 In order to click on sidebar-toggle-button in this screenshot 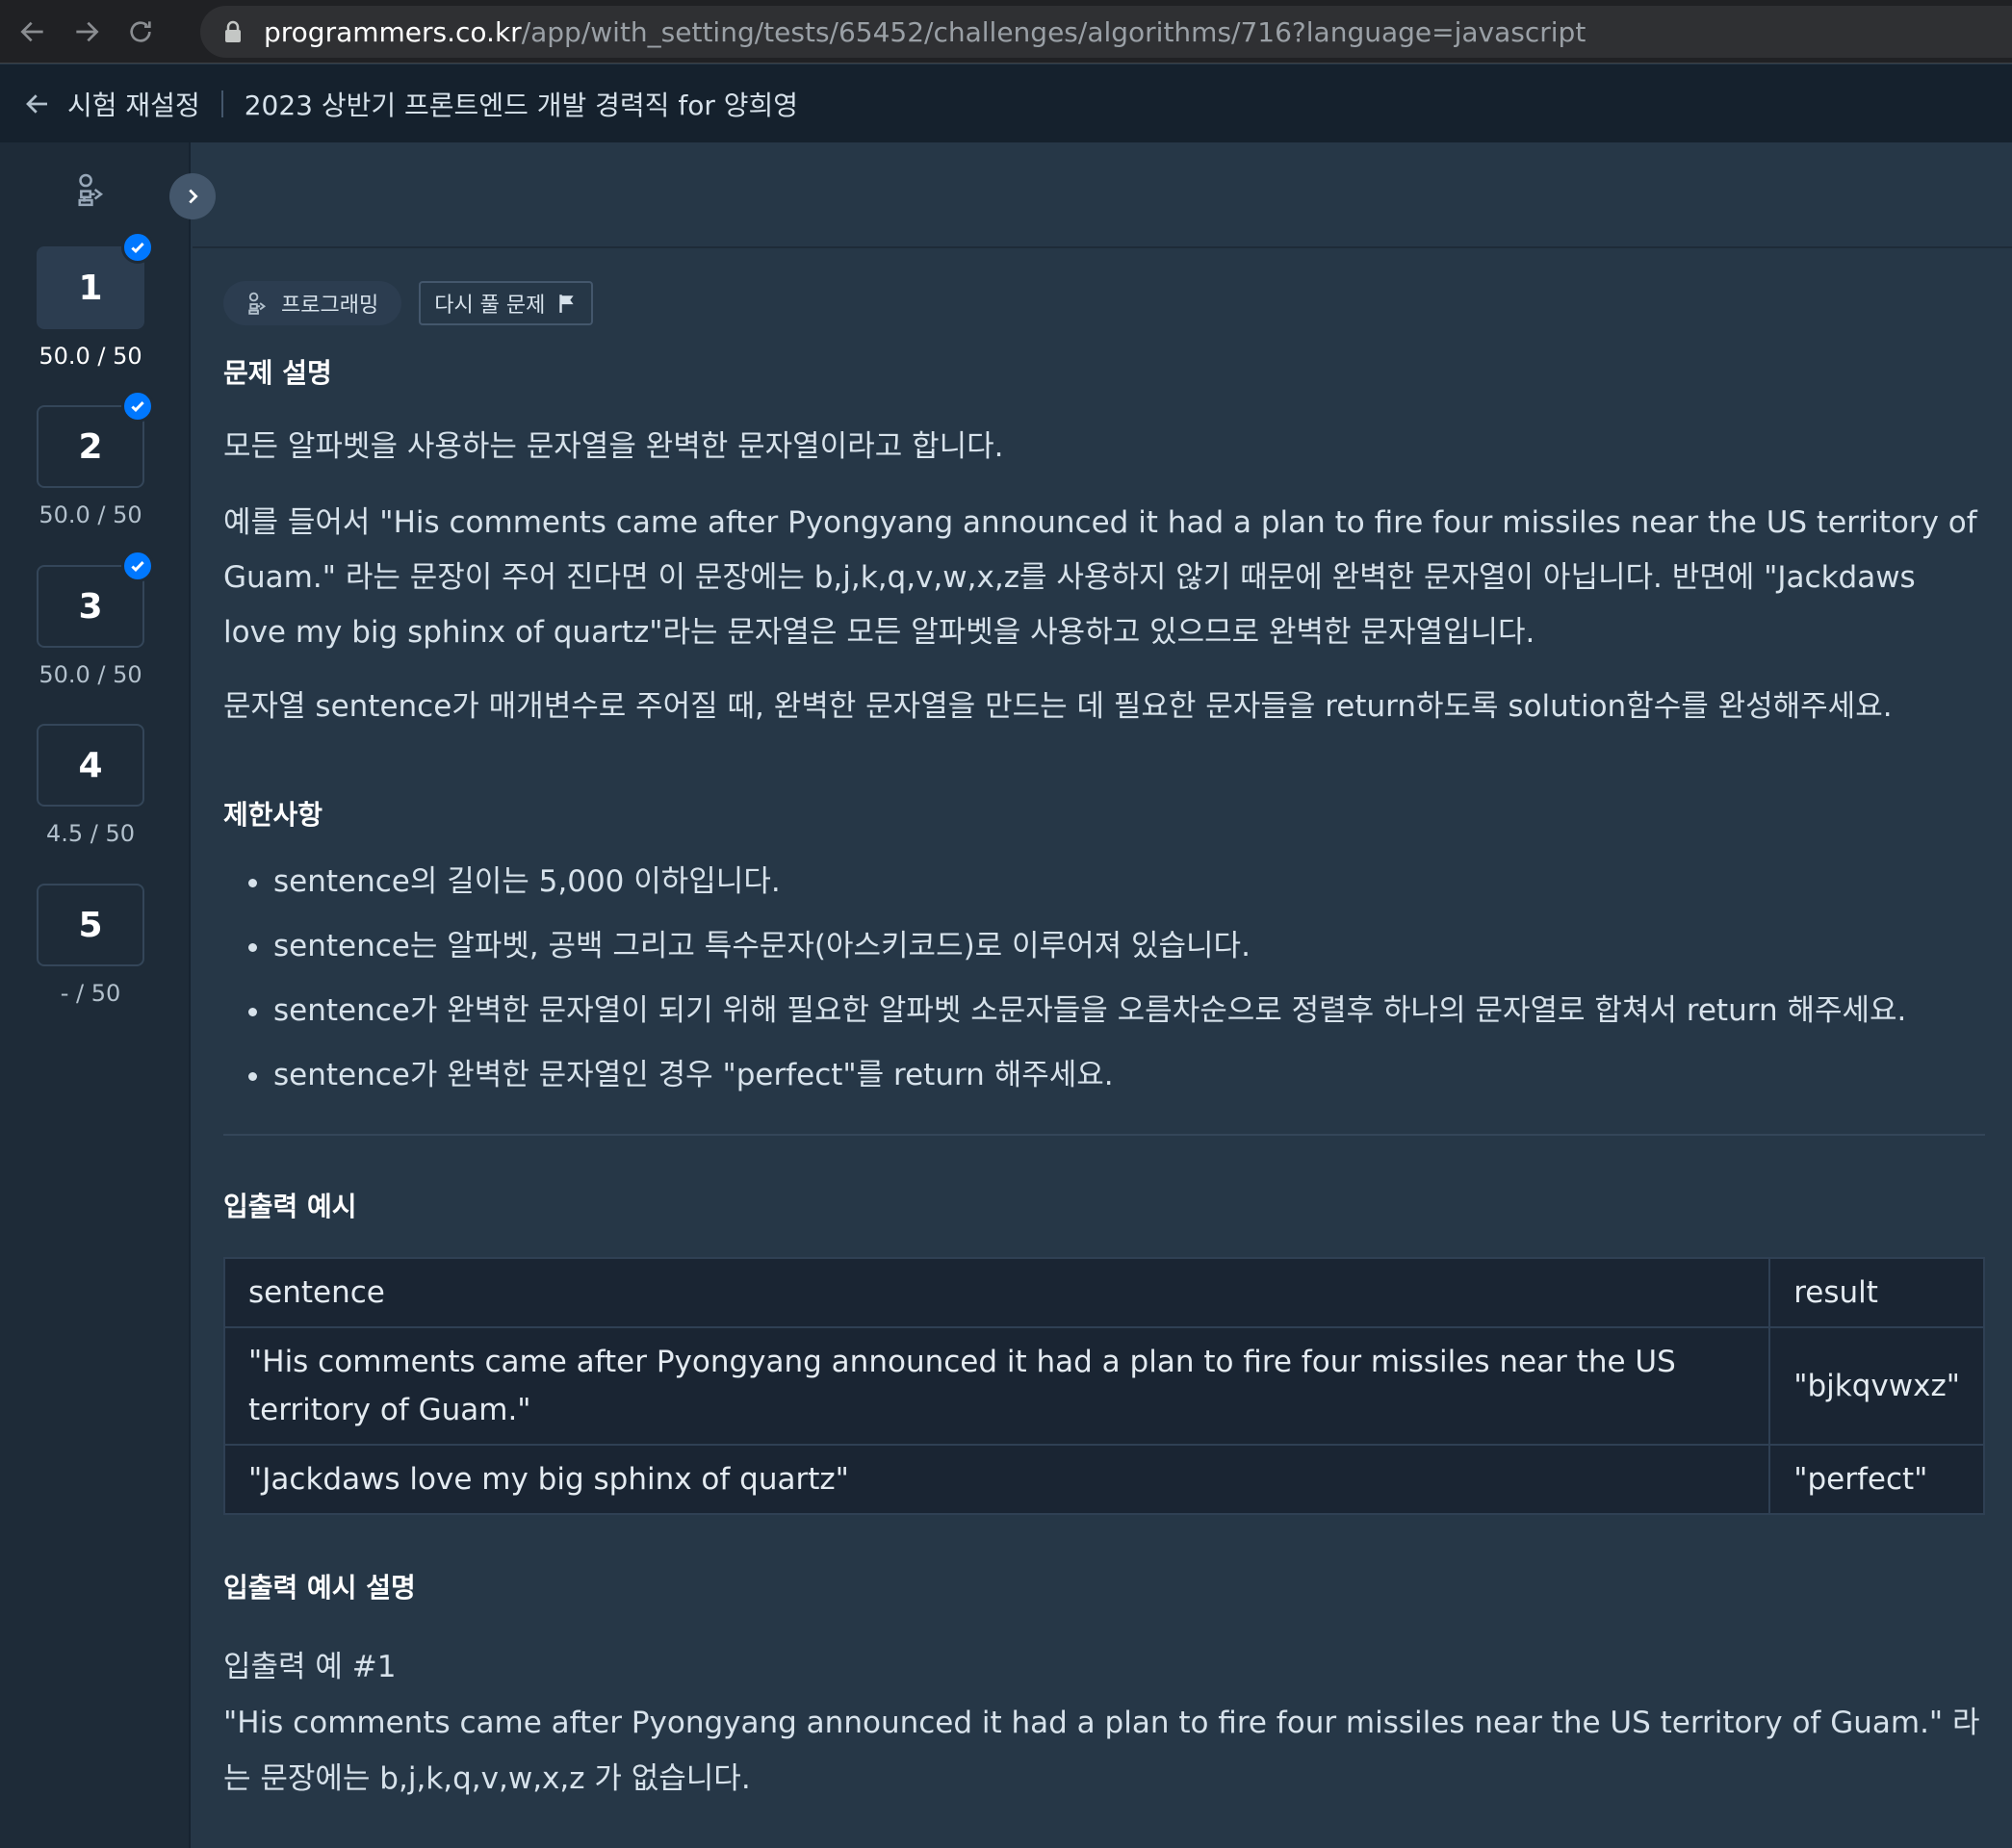, I will do `click(193, 196)`.